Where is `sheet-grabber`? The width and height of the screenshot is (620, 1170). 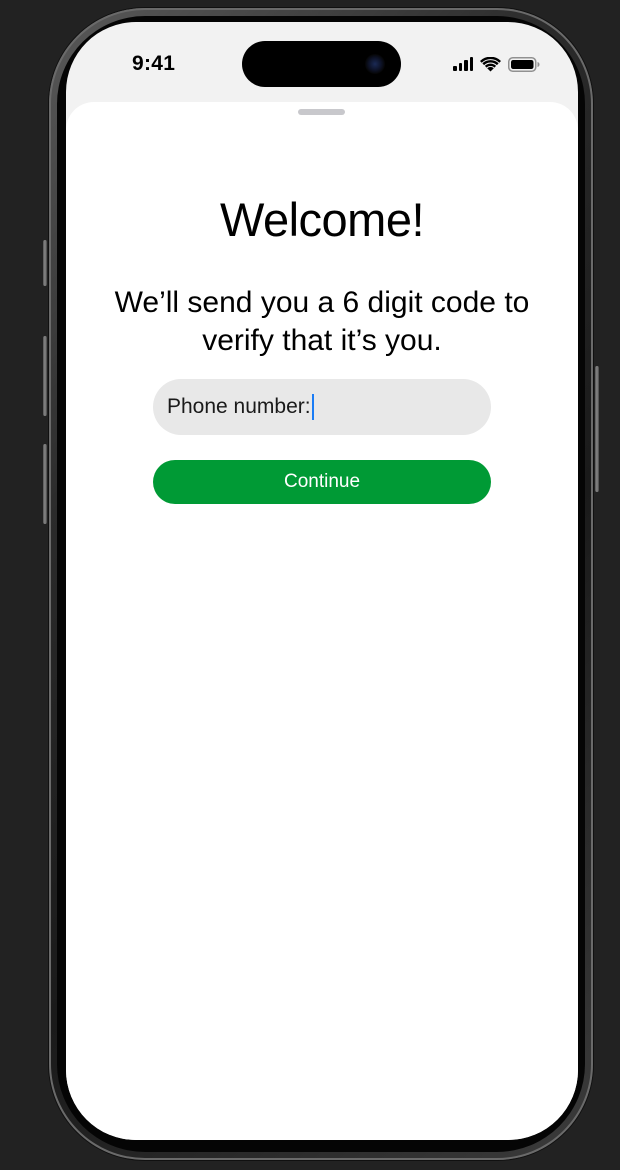 sheet-grabber is located at coordinates (321, 112).